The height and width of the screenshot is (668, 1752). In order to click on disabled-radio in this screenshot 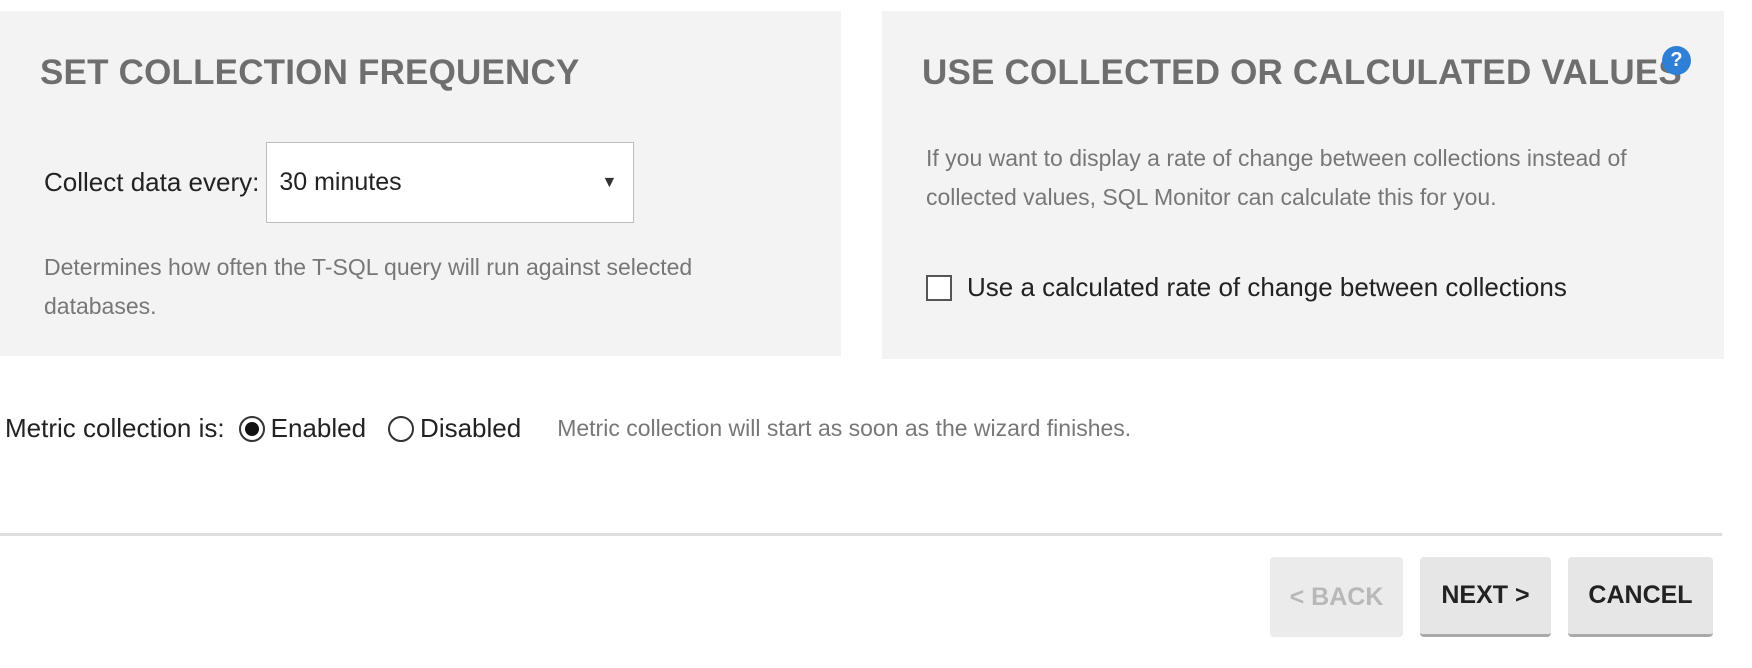, I will do `click(401, 428)`.